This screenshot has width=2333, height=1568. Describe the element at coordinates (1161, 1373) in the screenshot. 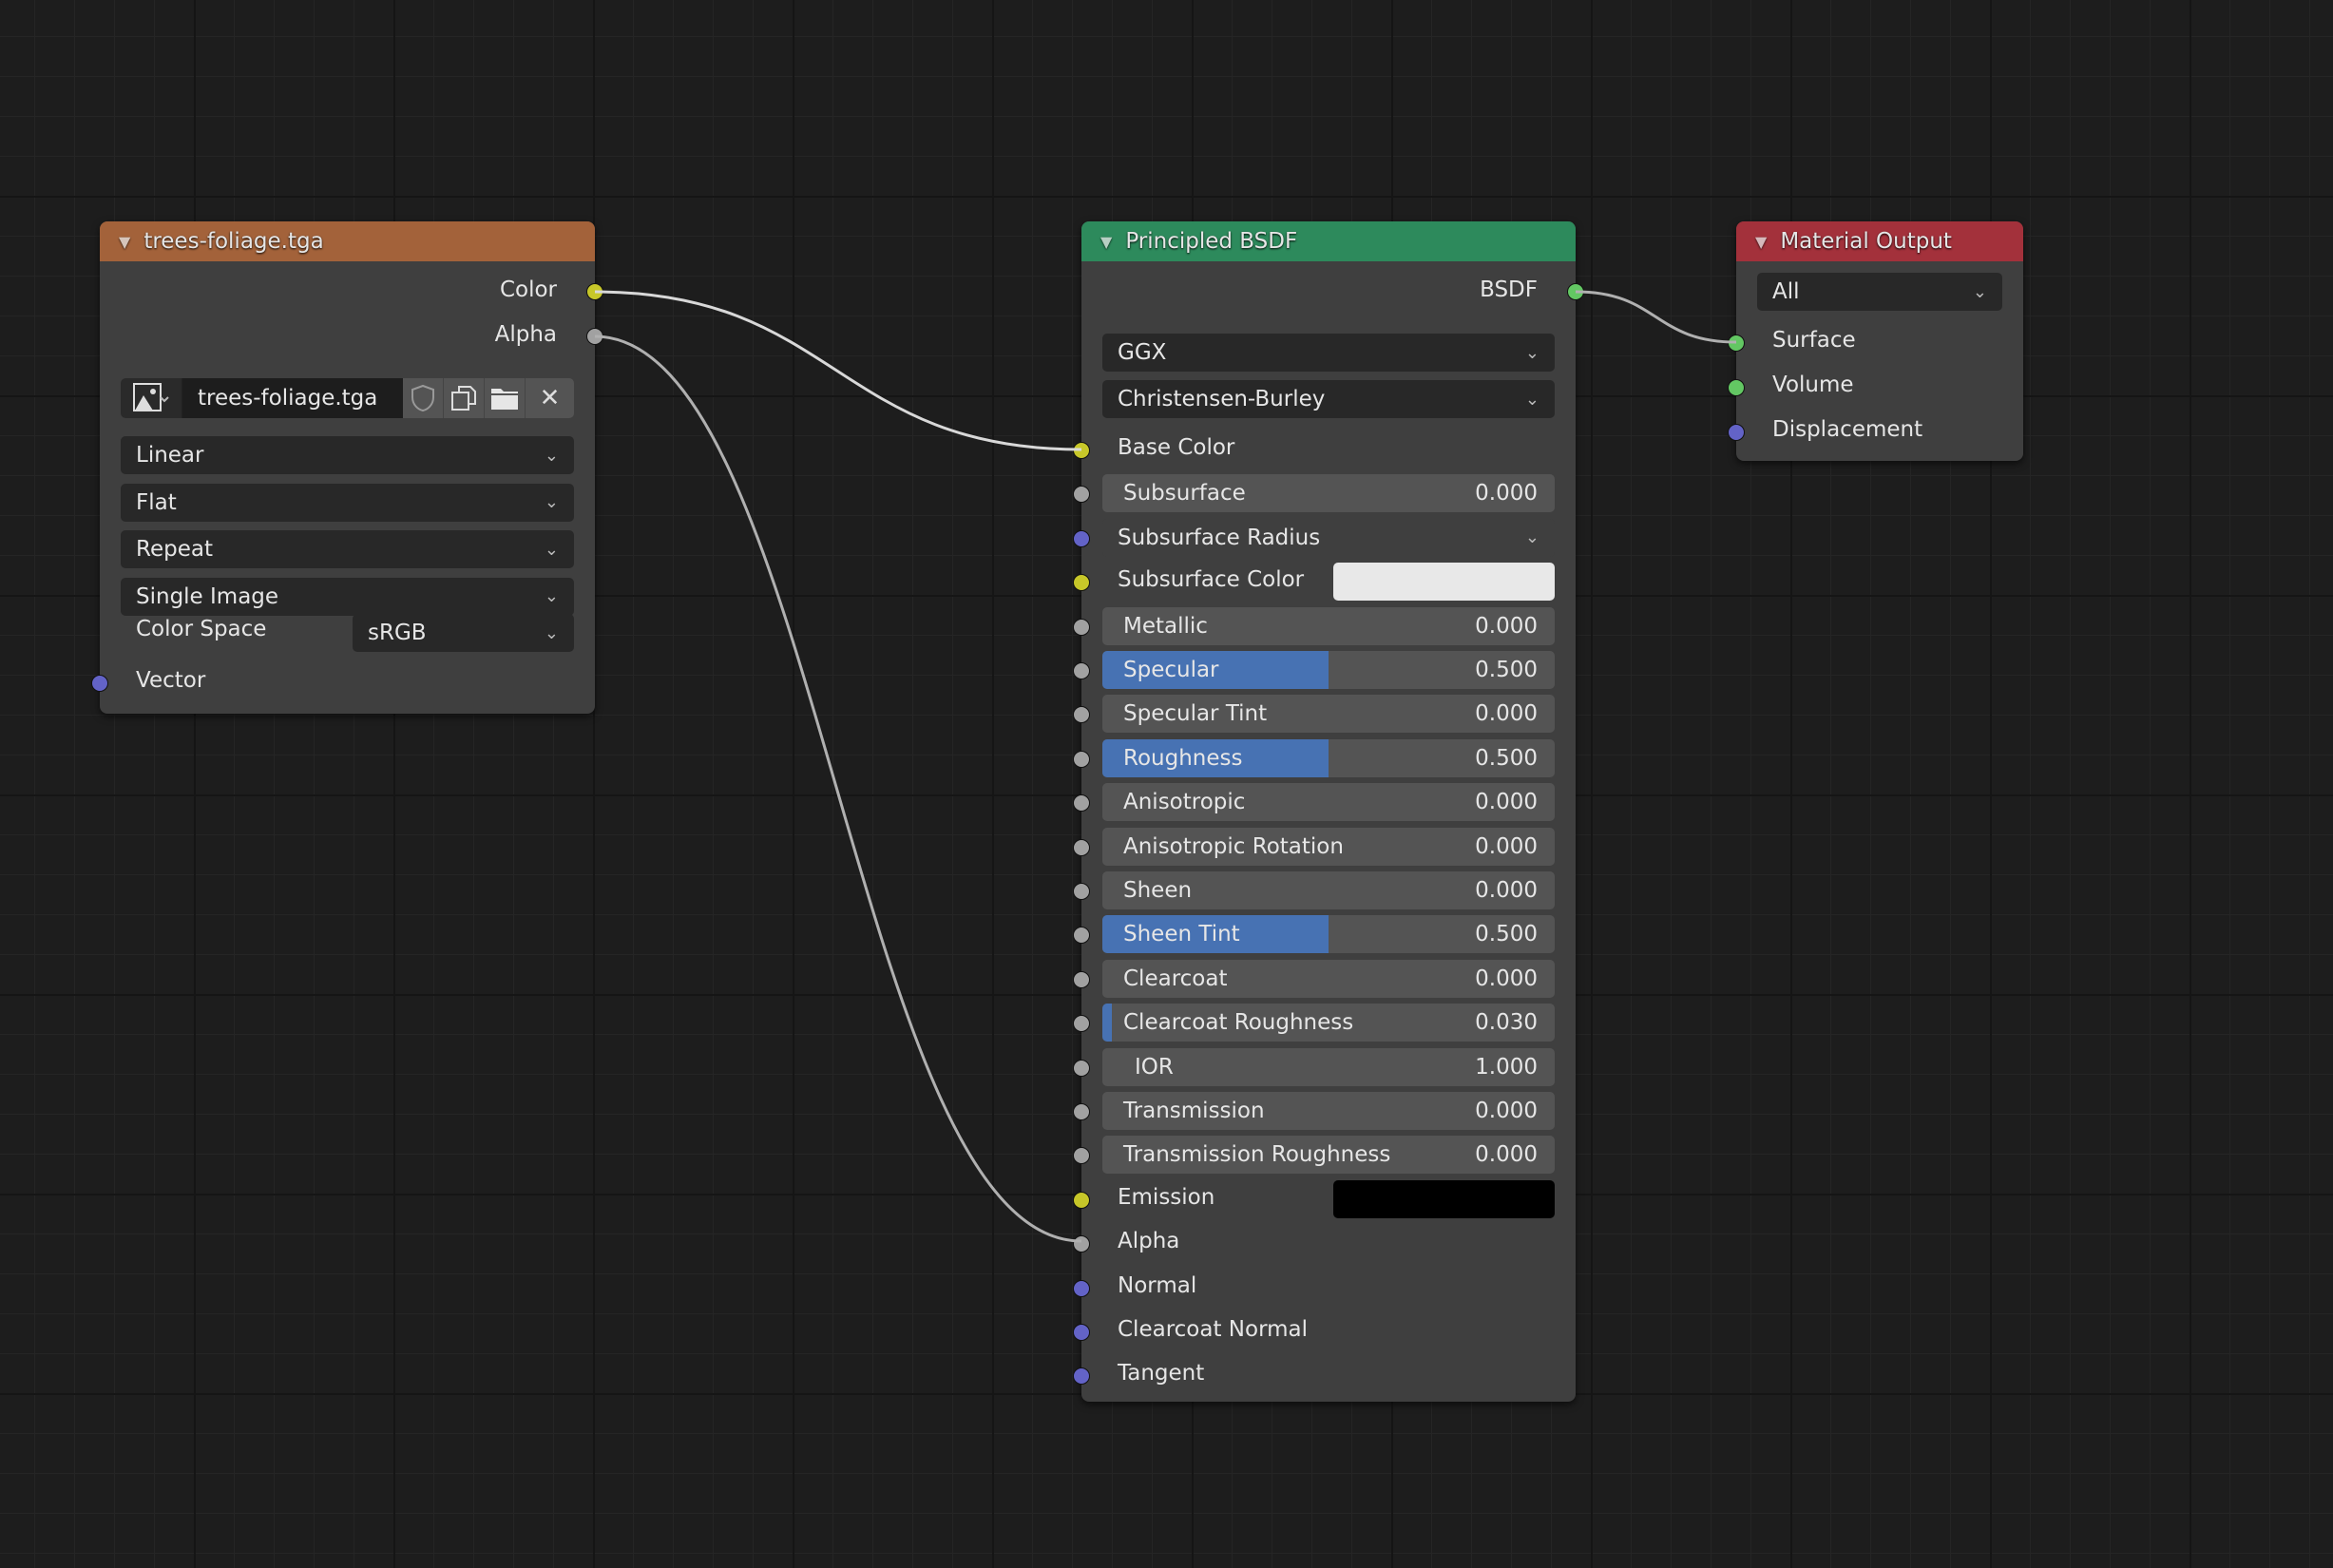

I see `input-tangent-label: Tangent` at that location.